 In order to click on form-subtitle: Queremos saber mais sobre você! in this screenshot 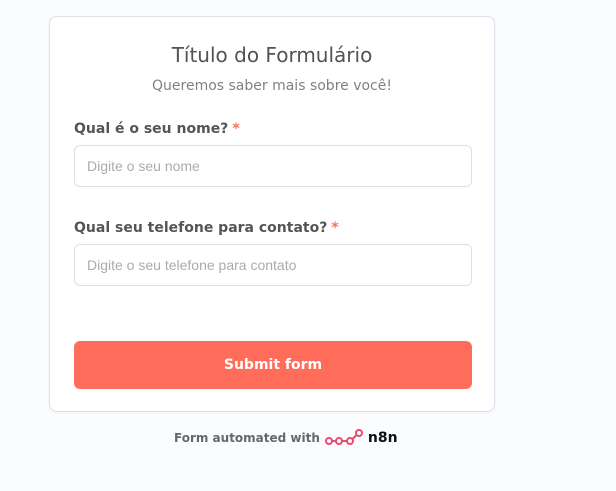, I will do `click(272, 86)`.